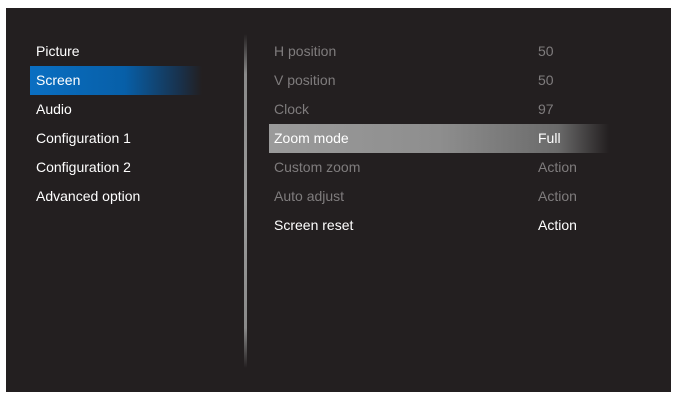 This screenshot has width=678, height=400. I want to click on menu-item-label: Configuration 1, so click(83, 138).